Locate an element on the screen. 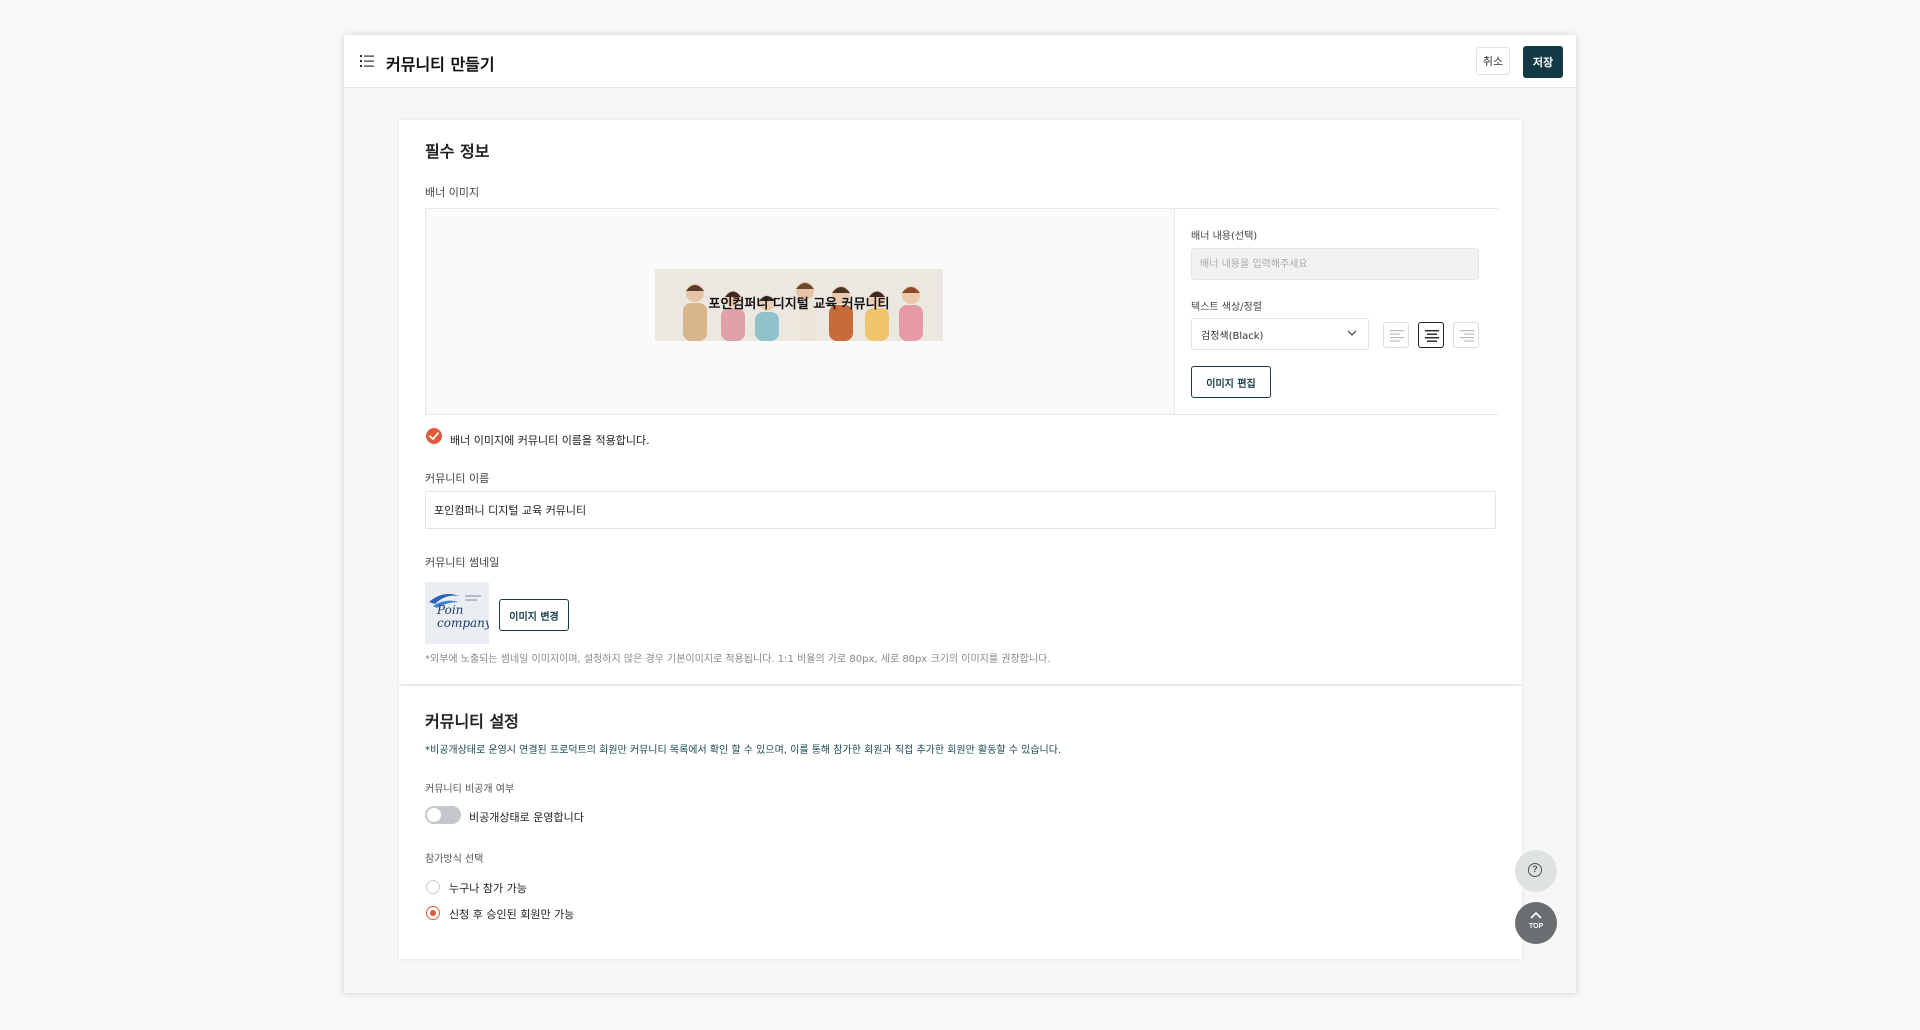 The height and width of the screenshot is (1030, 1920). chevron-up-icon is located at coordinates (1536, 915).